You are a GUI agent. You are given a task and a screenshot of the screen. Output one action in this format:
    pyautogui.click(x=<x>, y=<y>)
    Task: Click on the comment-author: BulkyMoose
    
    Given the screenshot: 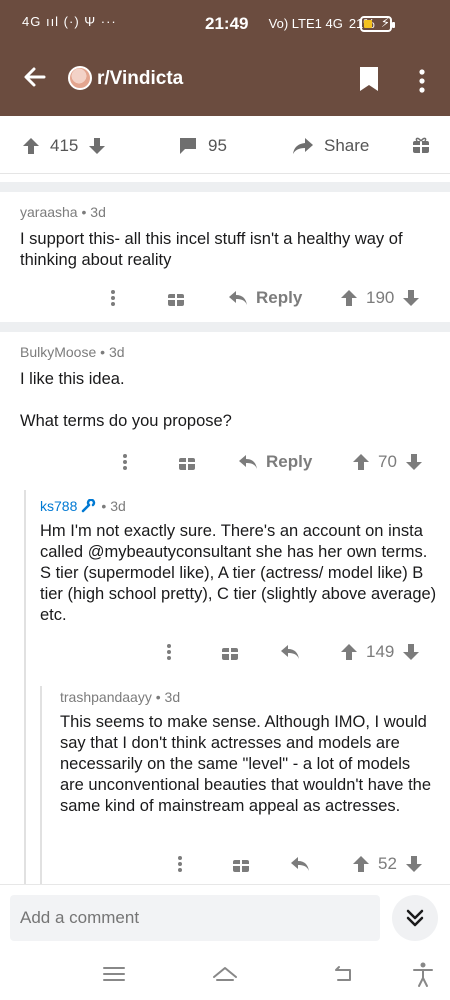 What is the action you would take?
    pyautogui.click(x=58, y=352)
    